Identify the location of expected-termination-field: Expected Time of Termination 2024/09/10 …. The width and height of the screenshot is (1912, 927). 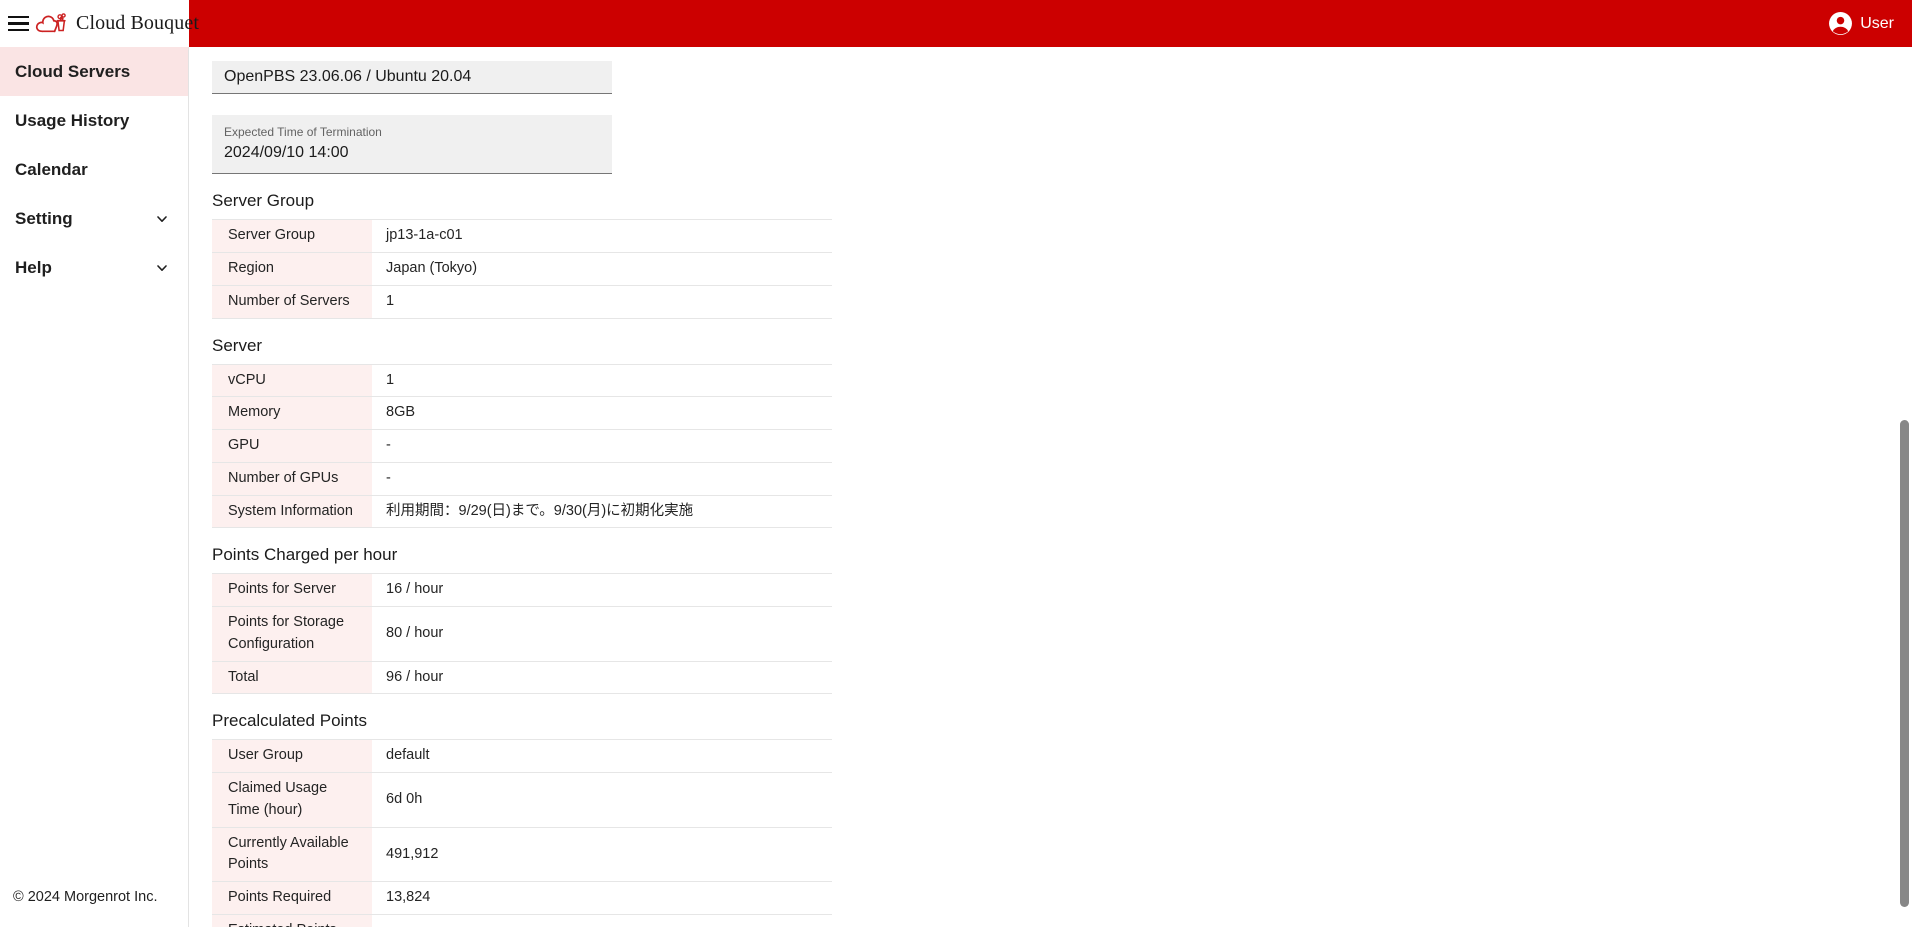
(412, 145).